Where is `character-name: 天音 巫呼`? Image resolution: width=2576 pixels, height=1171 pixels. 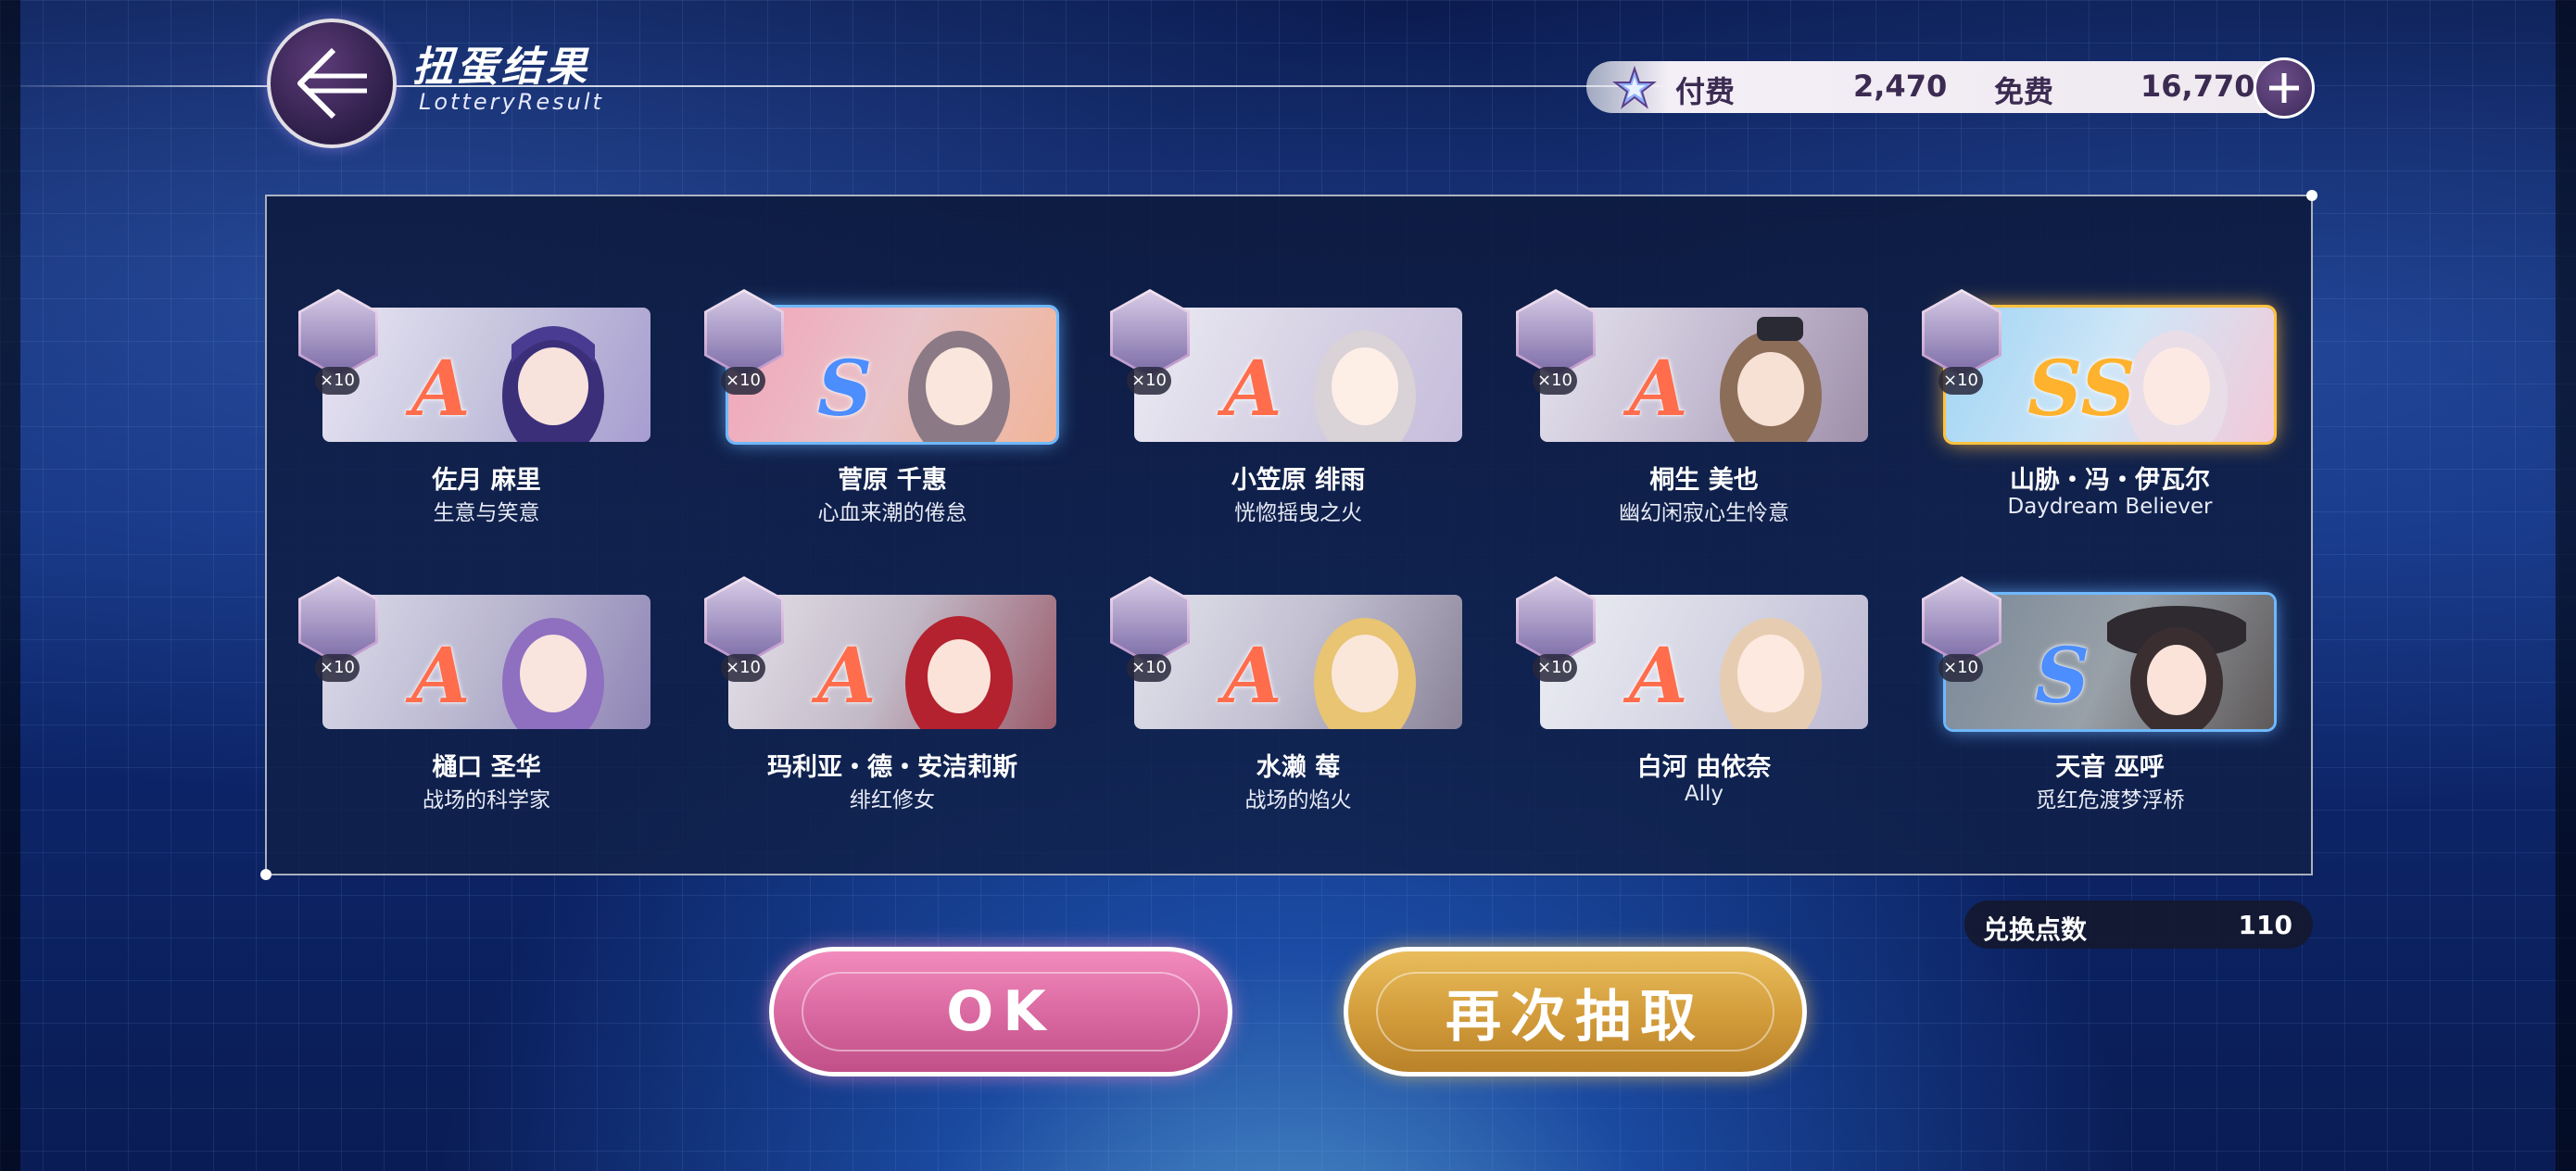
character-name: 天音 巫呼 is located at coordinates (2110, 768).